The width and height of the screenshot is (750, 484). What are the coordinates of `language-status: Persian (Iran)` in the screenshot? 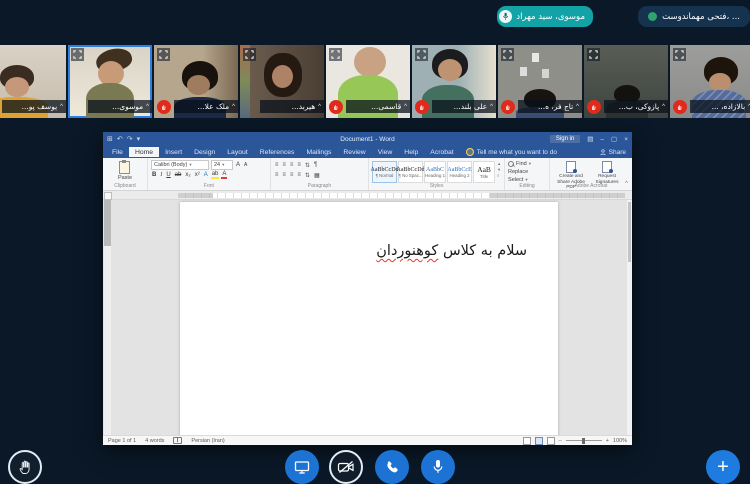 It's located at (207, 441).